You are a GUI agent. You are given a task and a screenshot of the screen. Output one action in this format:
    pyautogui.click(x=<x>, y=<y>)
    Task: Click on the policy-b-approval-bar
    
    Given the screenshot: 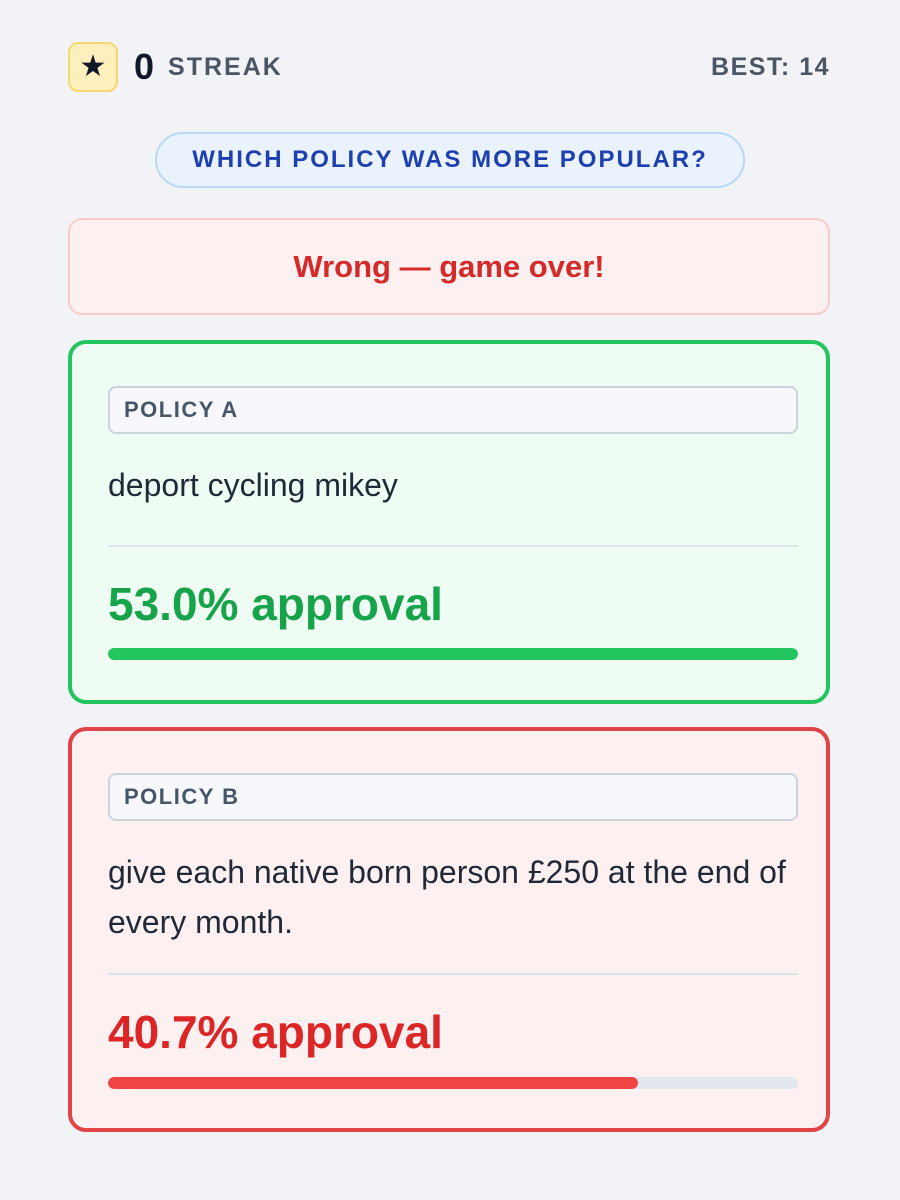 What is the action you would take?
    pyautogui.click(x=453, y=1083)
    